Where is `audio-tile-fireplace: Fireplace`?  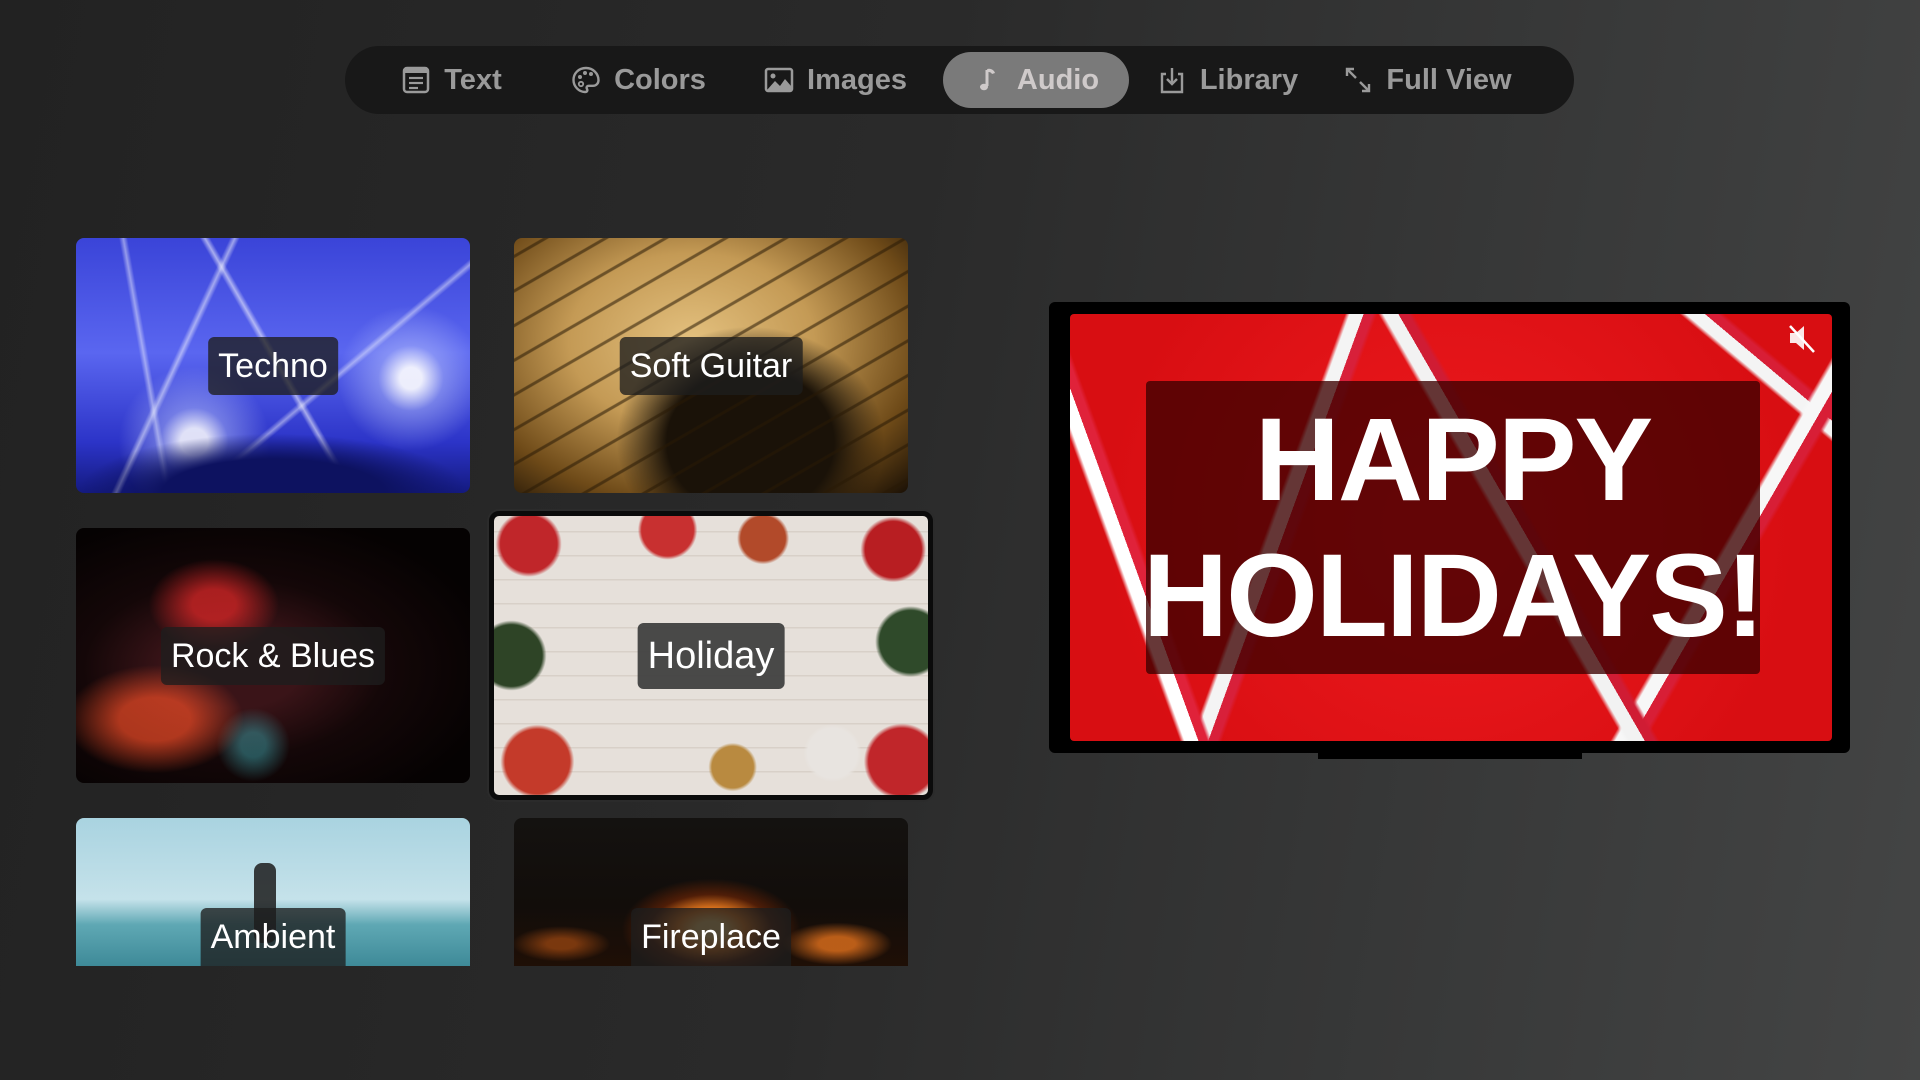 audio-tile-fireplace: Fireplace is located at coordinates (711, 892).